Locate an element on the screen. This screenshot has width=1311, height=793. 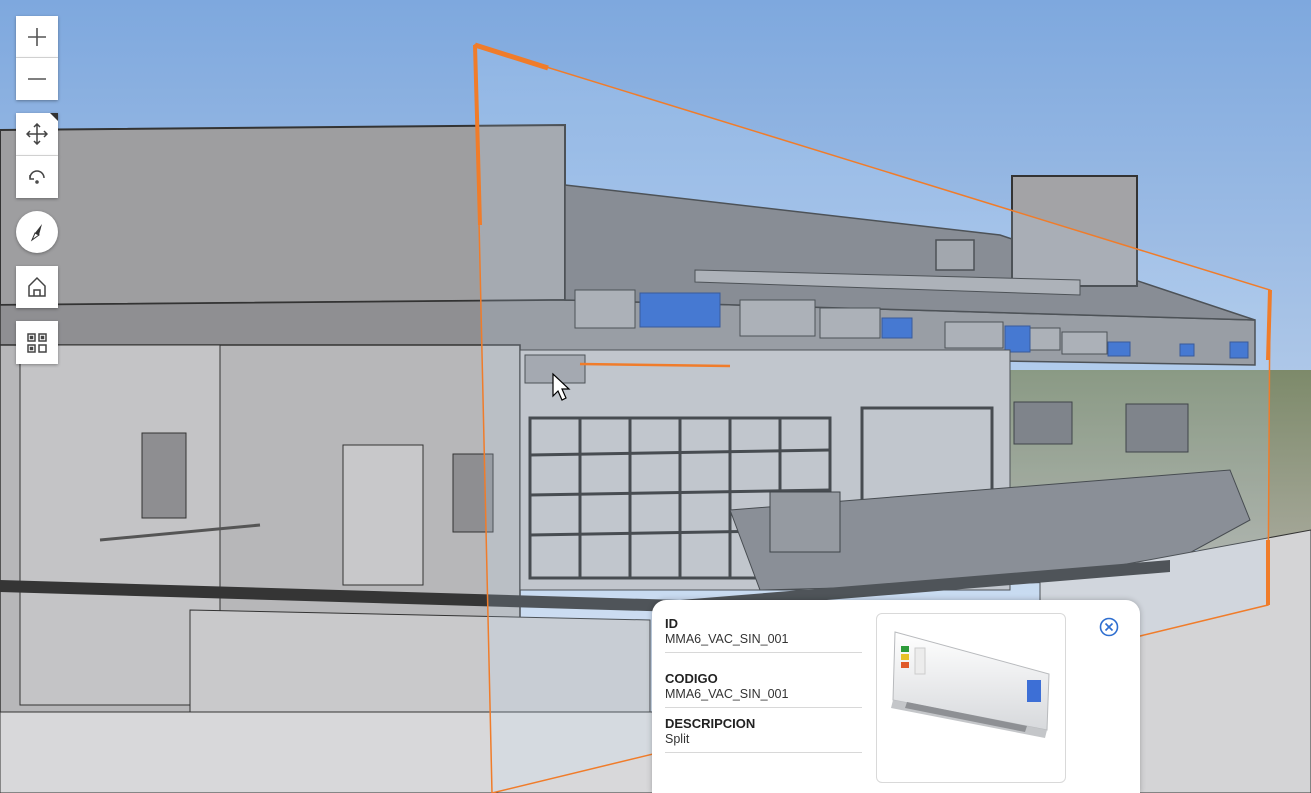
rotate-button is located at coordinates (37, 177).